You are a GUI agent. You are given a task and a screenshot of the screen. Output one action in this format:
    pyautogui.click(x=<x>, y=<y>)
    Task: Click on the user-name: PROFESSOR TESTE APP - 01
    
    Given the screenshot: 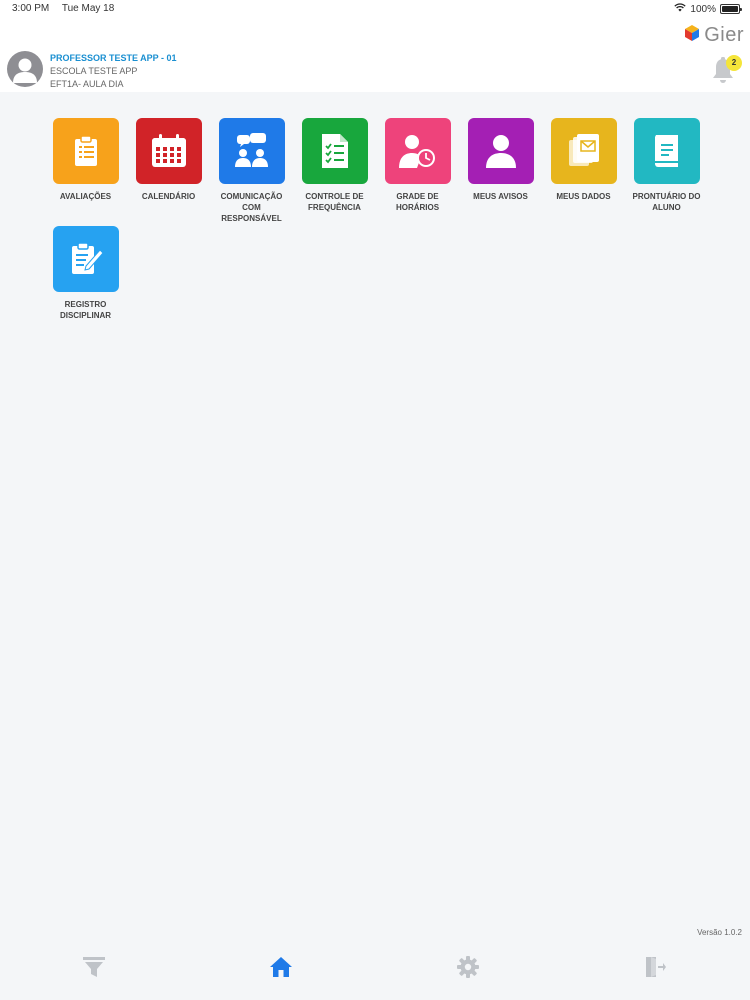 What is the action you would take?
    pyautogui.click(x=113, y=58)
    